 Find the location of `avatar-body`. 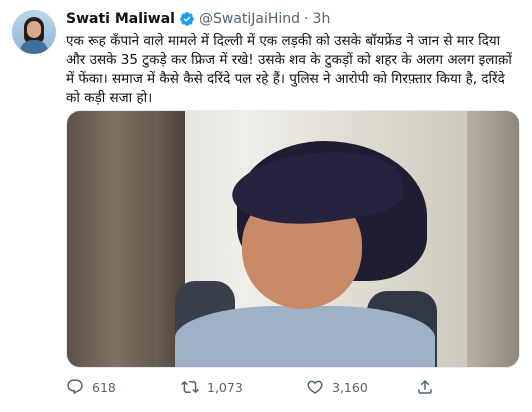

avatar-body is located at coordinates (34, 47).